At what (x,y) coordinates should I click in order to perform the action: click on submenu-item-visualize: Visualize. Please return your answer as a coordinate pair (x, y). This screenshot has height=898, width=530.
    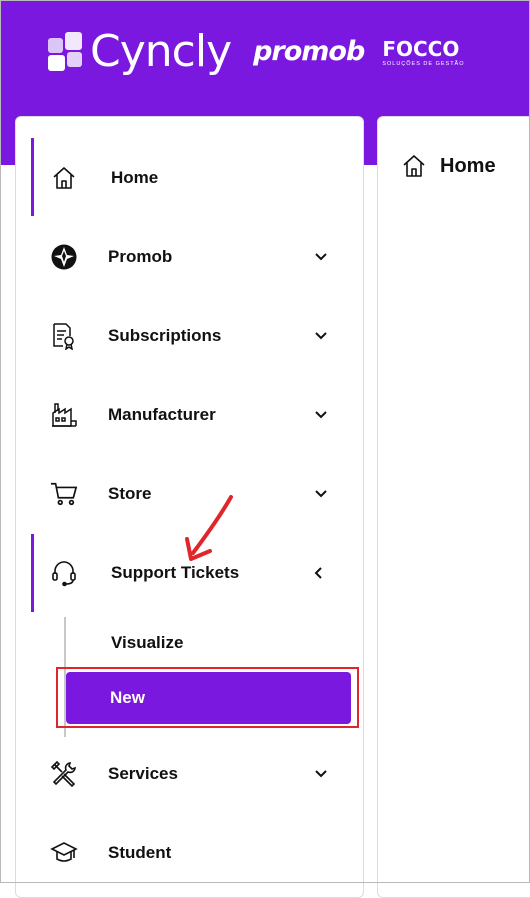
    Looking at the image, I should click on (208, 643).